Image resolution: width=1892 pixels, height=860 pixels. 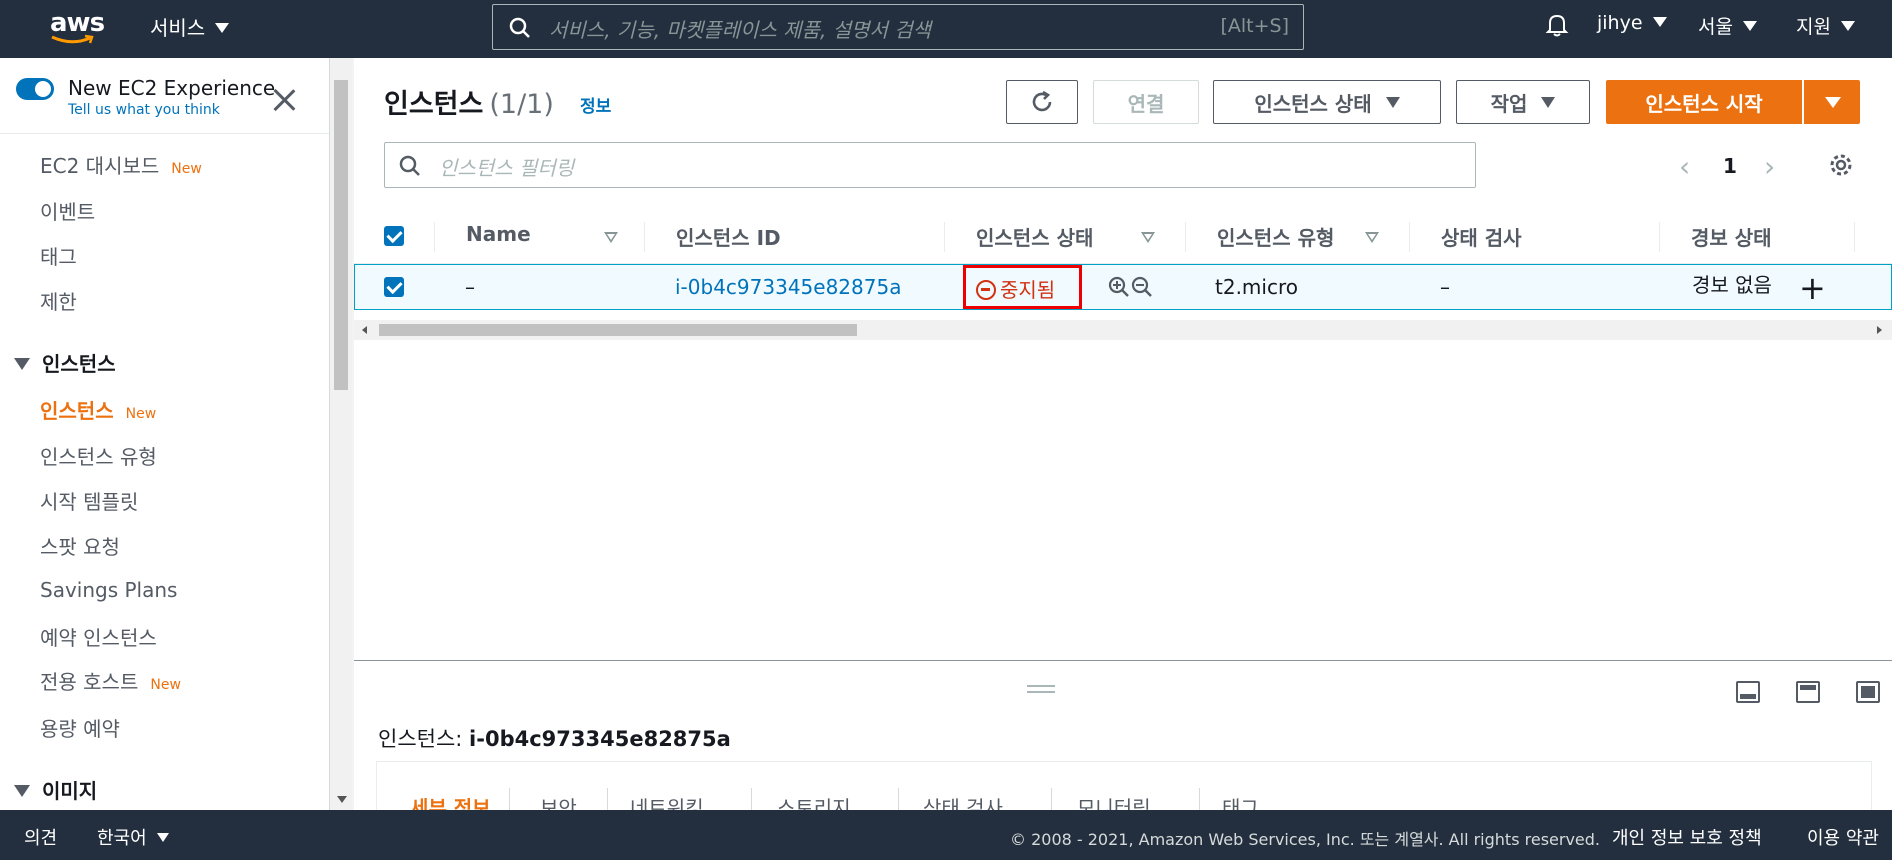 I want to click on sidebar-item-instances: 인스턴스 New, so click(x=98, y=409).